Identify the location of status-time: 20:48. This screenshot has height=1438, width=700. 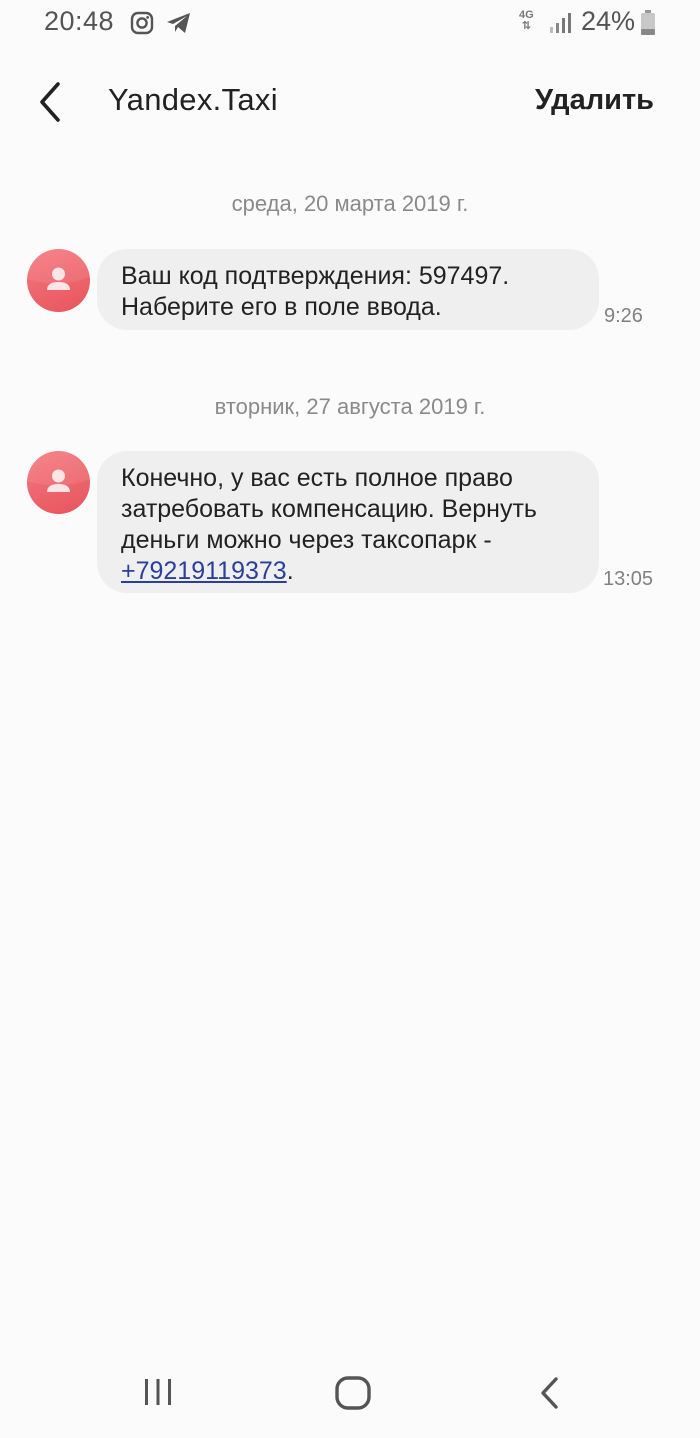
(79, 21).